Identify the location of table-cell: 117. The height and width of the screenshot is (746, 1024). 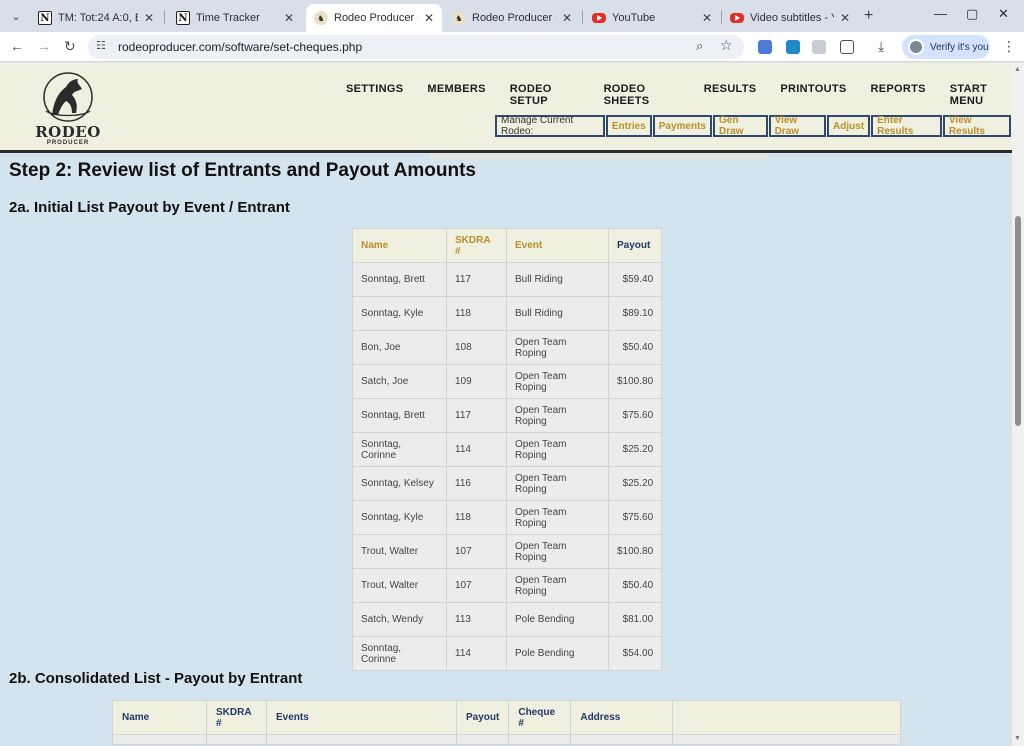
(476, 415).